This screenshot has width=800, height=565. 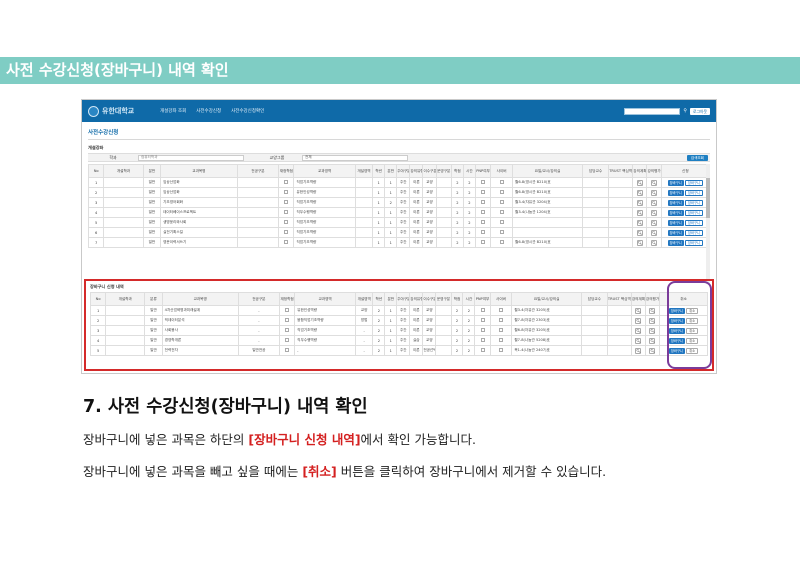 What do you see at coordinates (208, 111) in the screenshot?
I see `nav-item-pre-register: 사전수강신청` at bounding box center [208, 111].